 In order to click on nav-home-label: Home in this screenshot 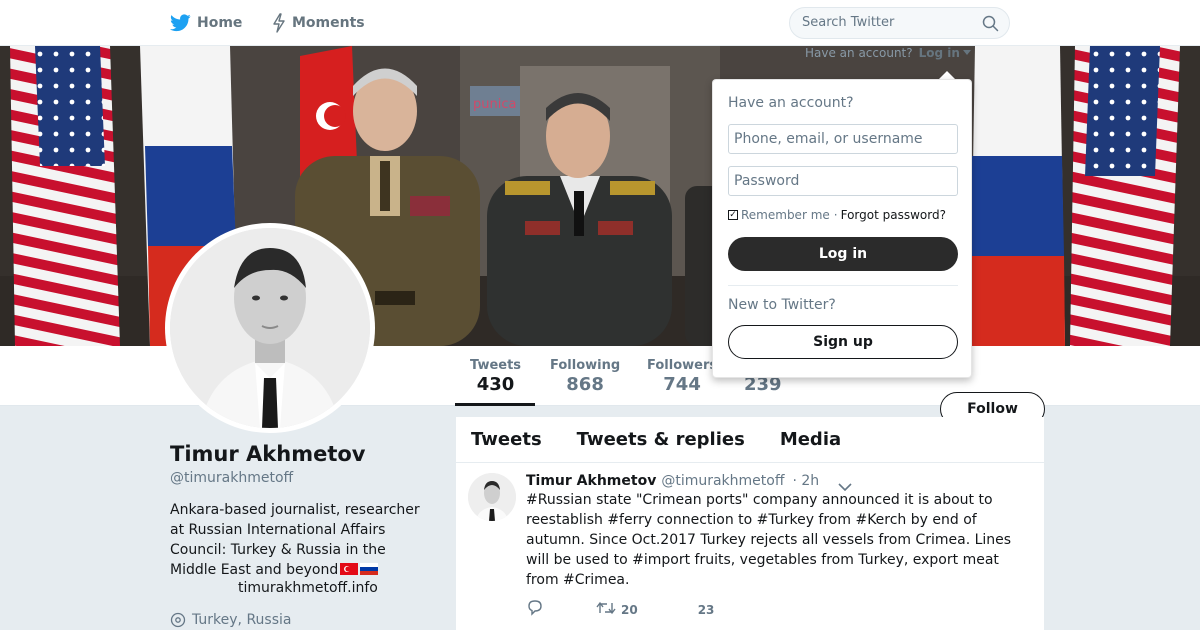, I will do `click(220, 23)`.